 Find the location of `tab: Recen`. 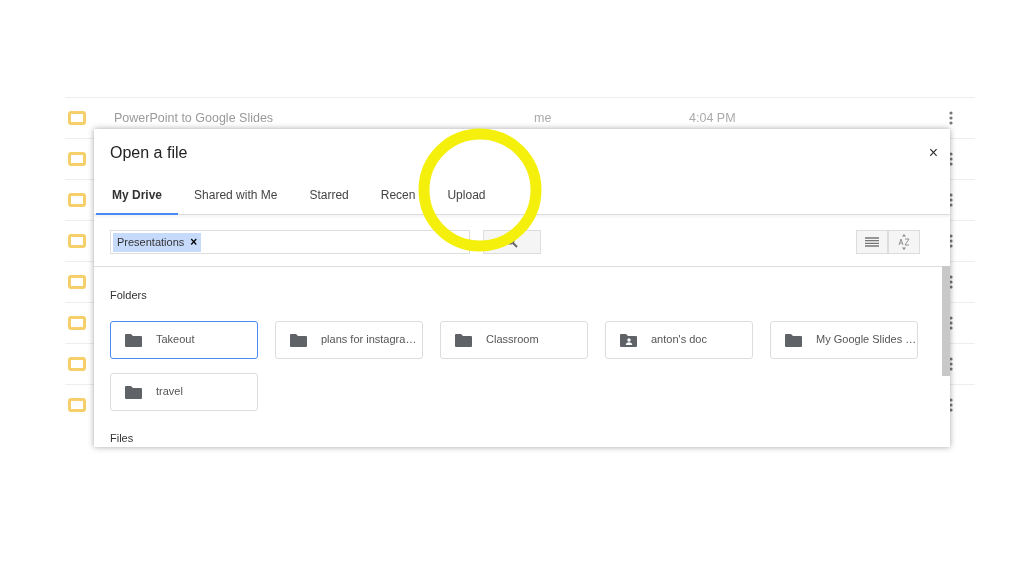

tab: Recen is located at coordinates (398, 196).